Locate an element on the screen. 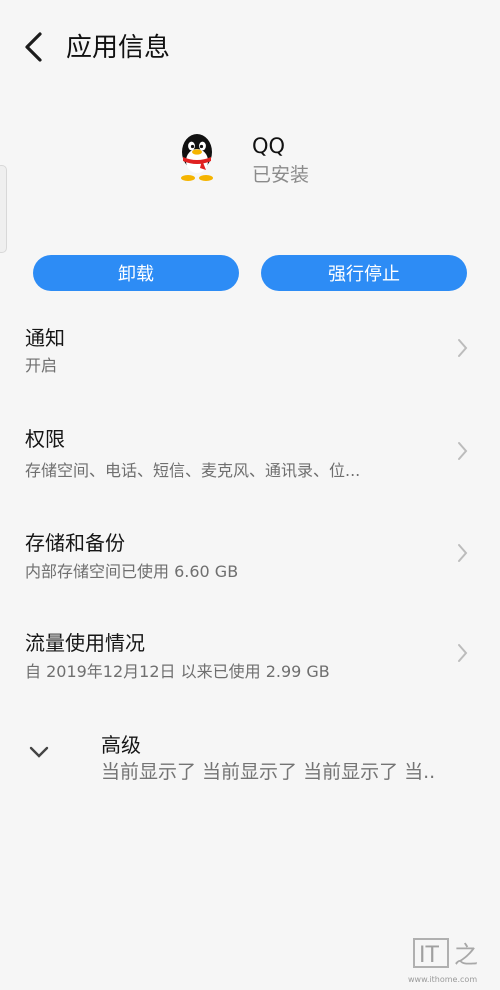 The image size is (500, 990). settings-item-subtitle: 自 2019年12月12日 以来已使用 2.99 GB is located at coordinates (177, 671).